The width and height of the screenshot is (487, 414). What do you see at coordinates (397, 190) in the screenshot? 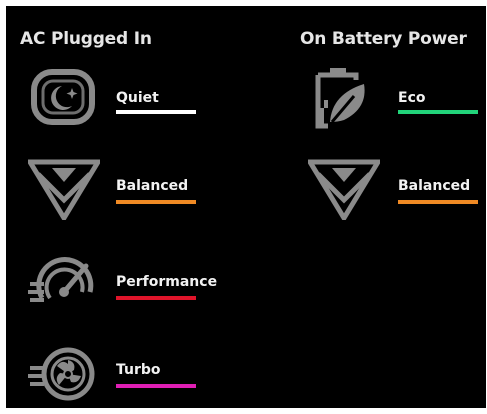
I see `battery-mode-balanced: Balanced` at bounding box center [397, 190].